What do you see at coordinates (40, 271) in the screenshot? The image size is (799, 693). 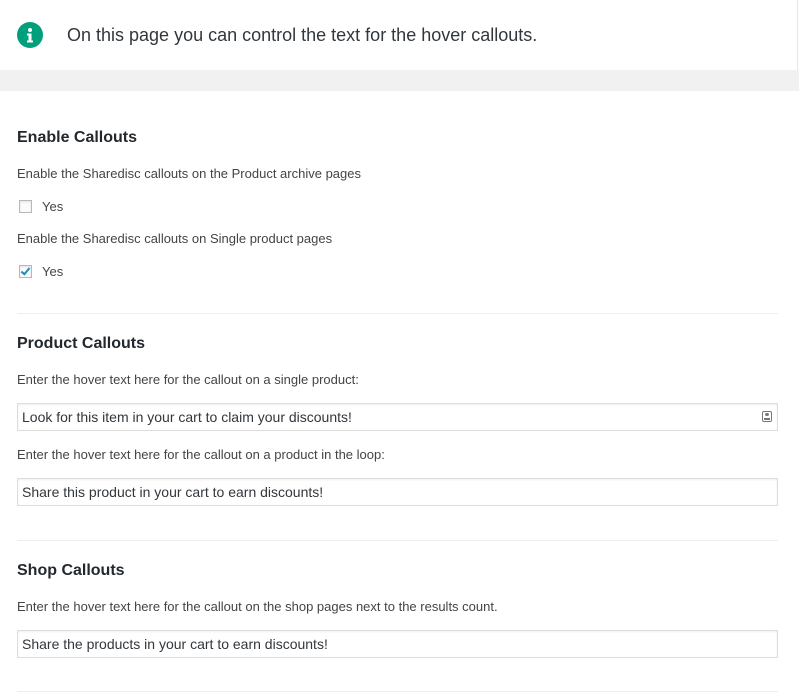 I see `single-callouts-checkbox-row: Yes` at bounding box center [40, 271].